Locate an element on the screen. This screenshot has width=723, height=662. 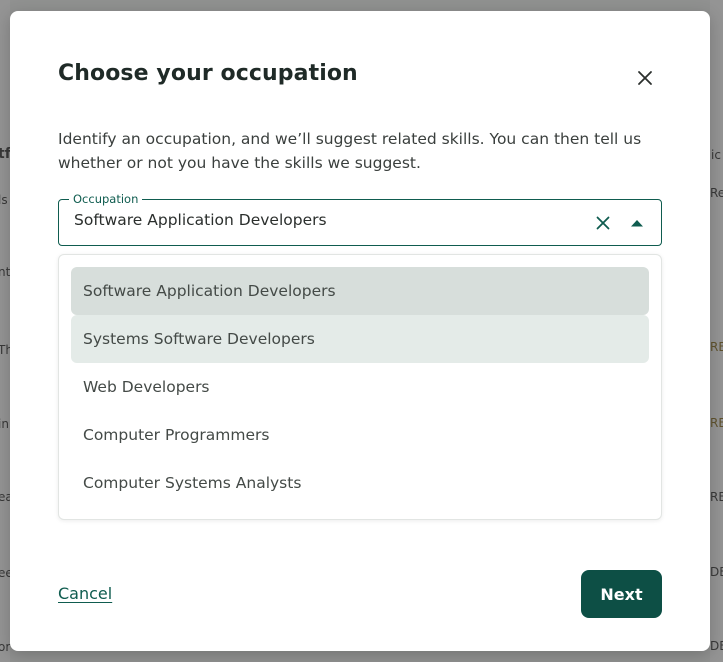
dropdown-toggle-button is located at coordinates (637, 223).